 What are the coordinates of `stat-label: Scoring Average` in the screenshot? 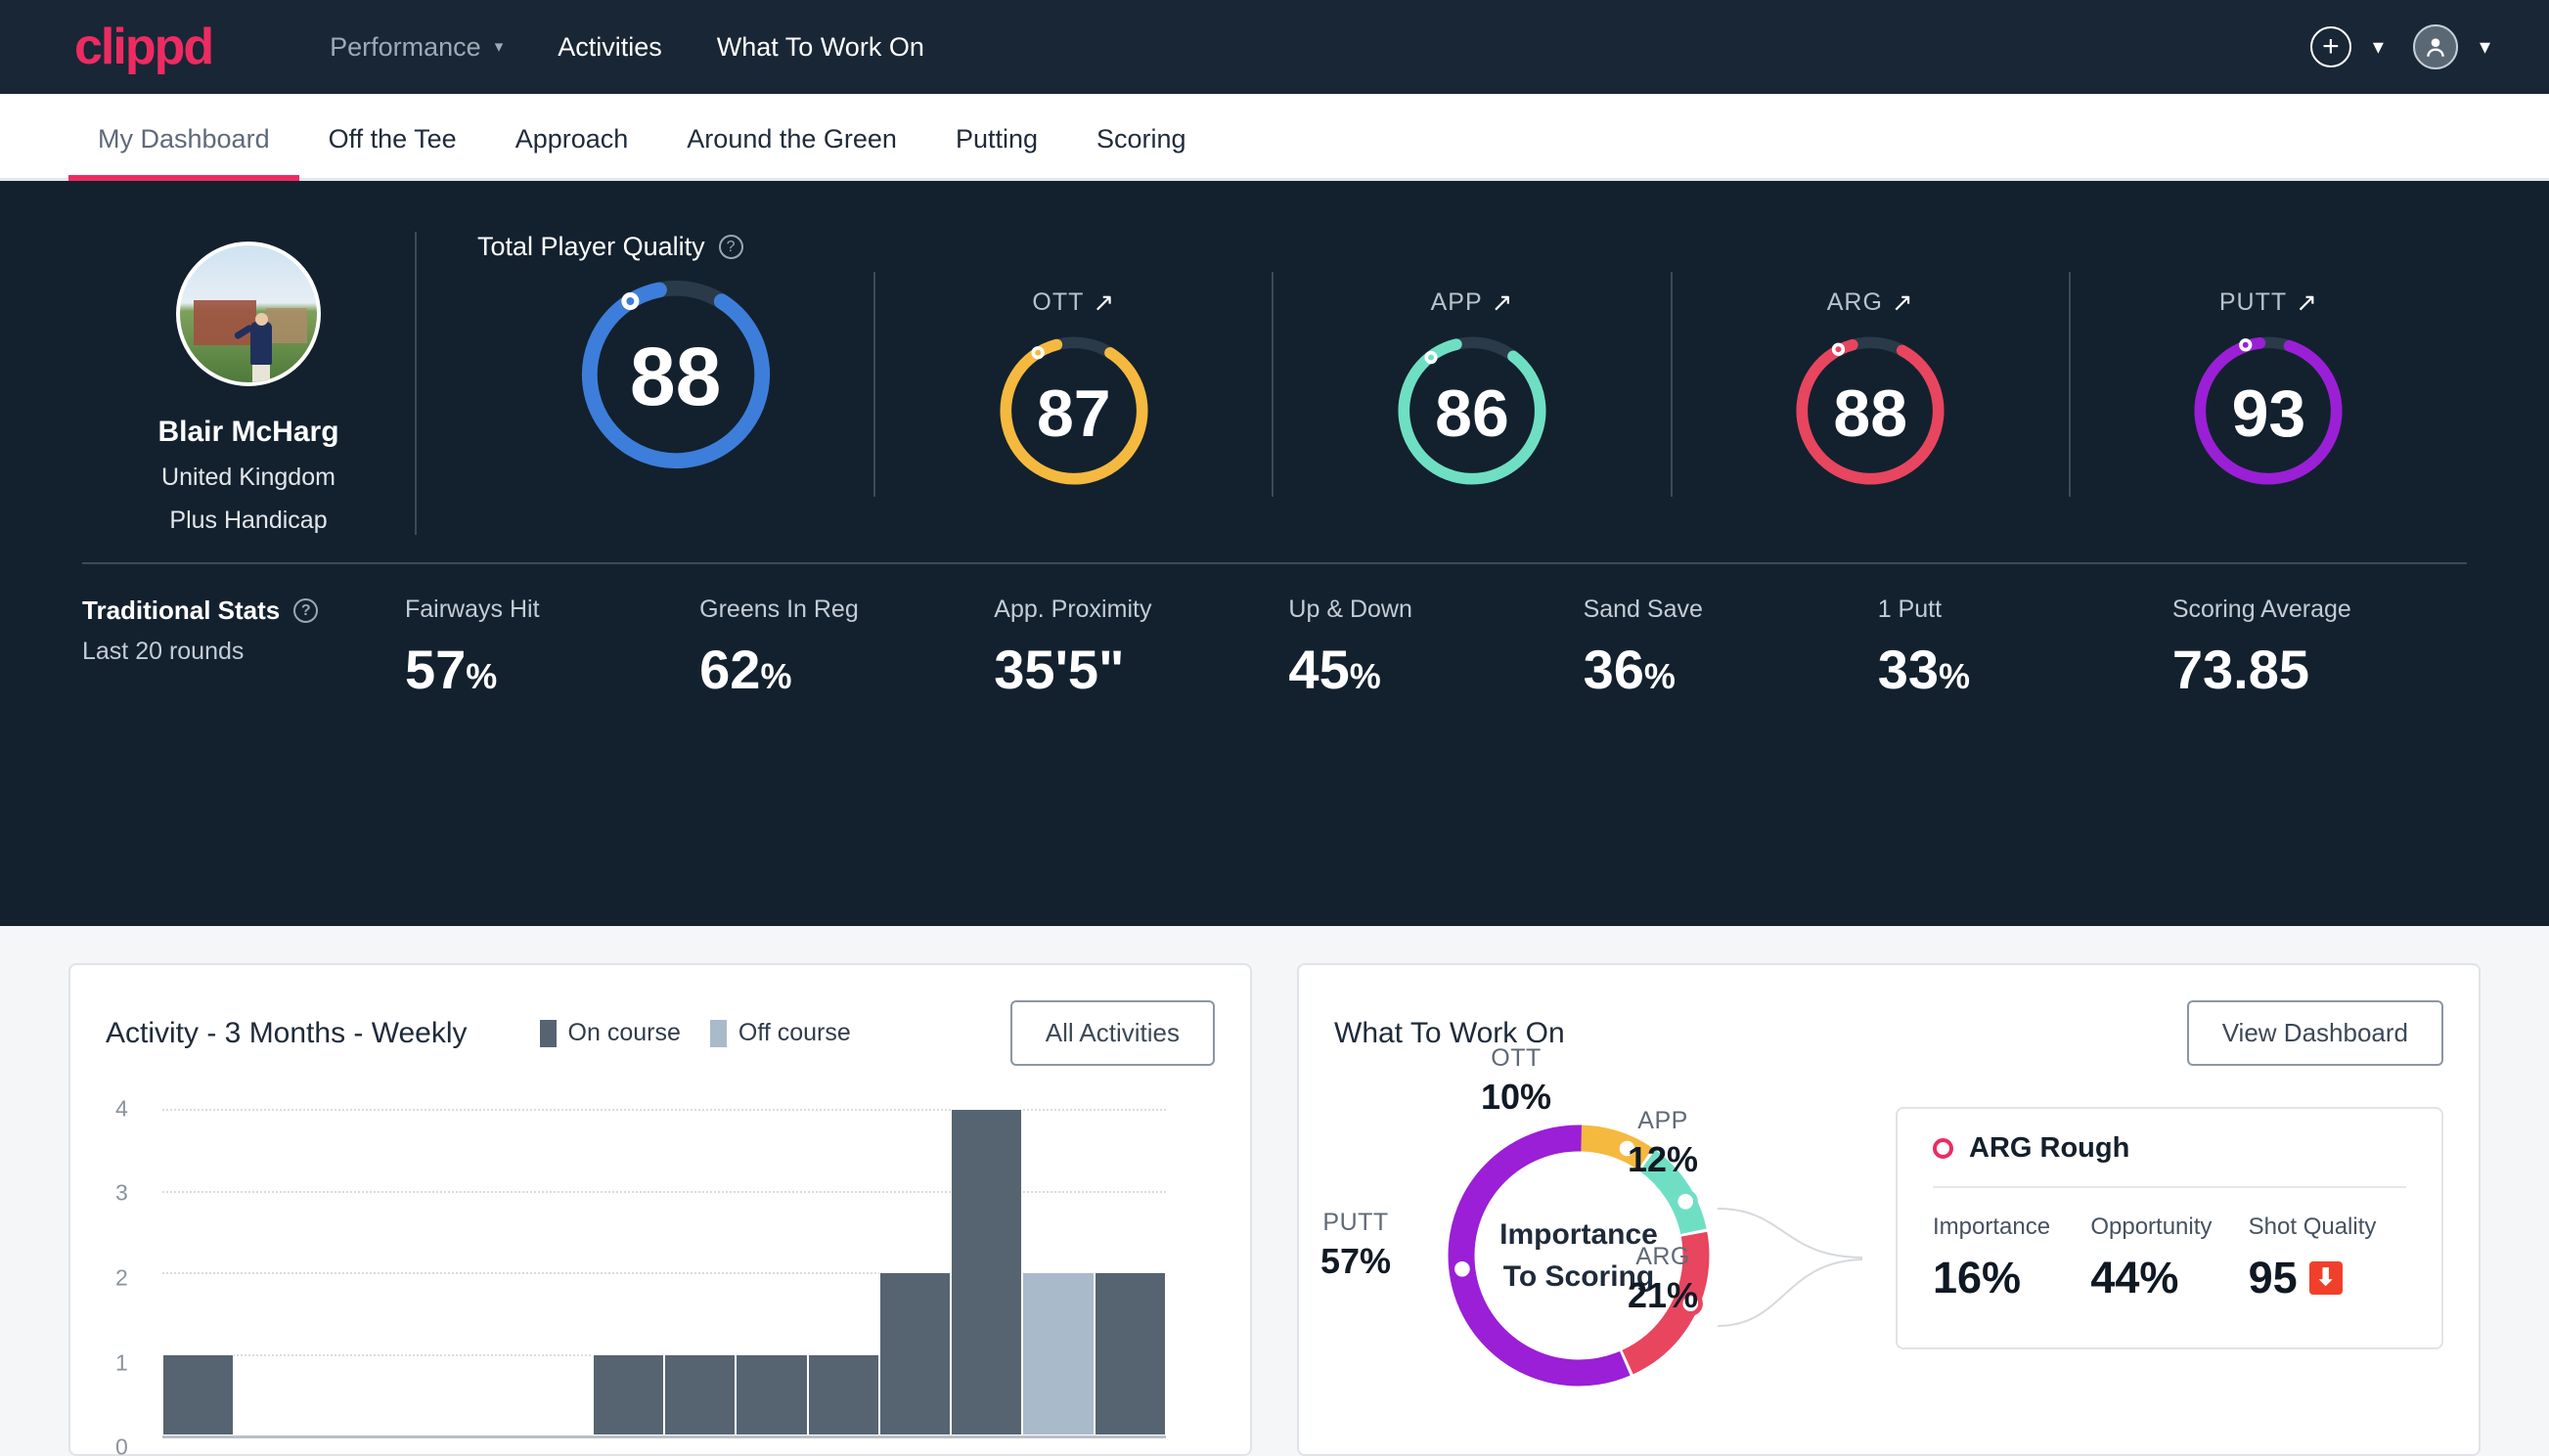 It's located at (2261, 609).